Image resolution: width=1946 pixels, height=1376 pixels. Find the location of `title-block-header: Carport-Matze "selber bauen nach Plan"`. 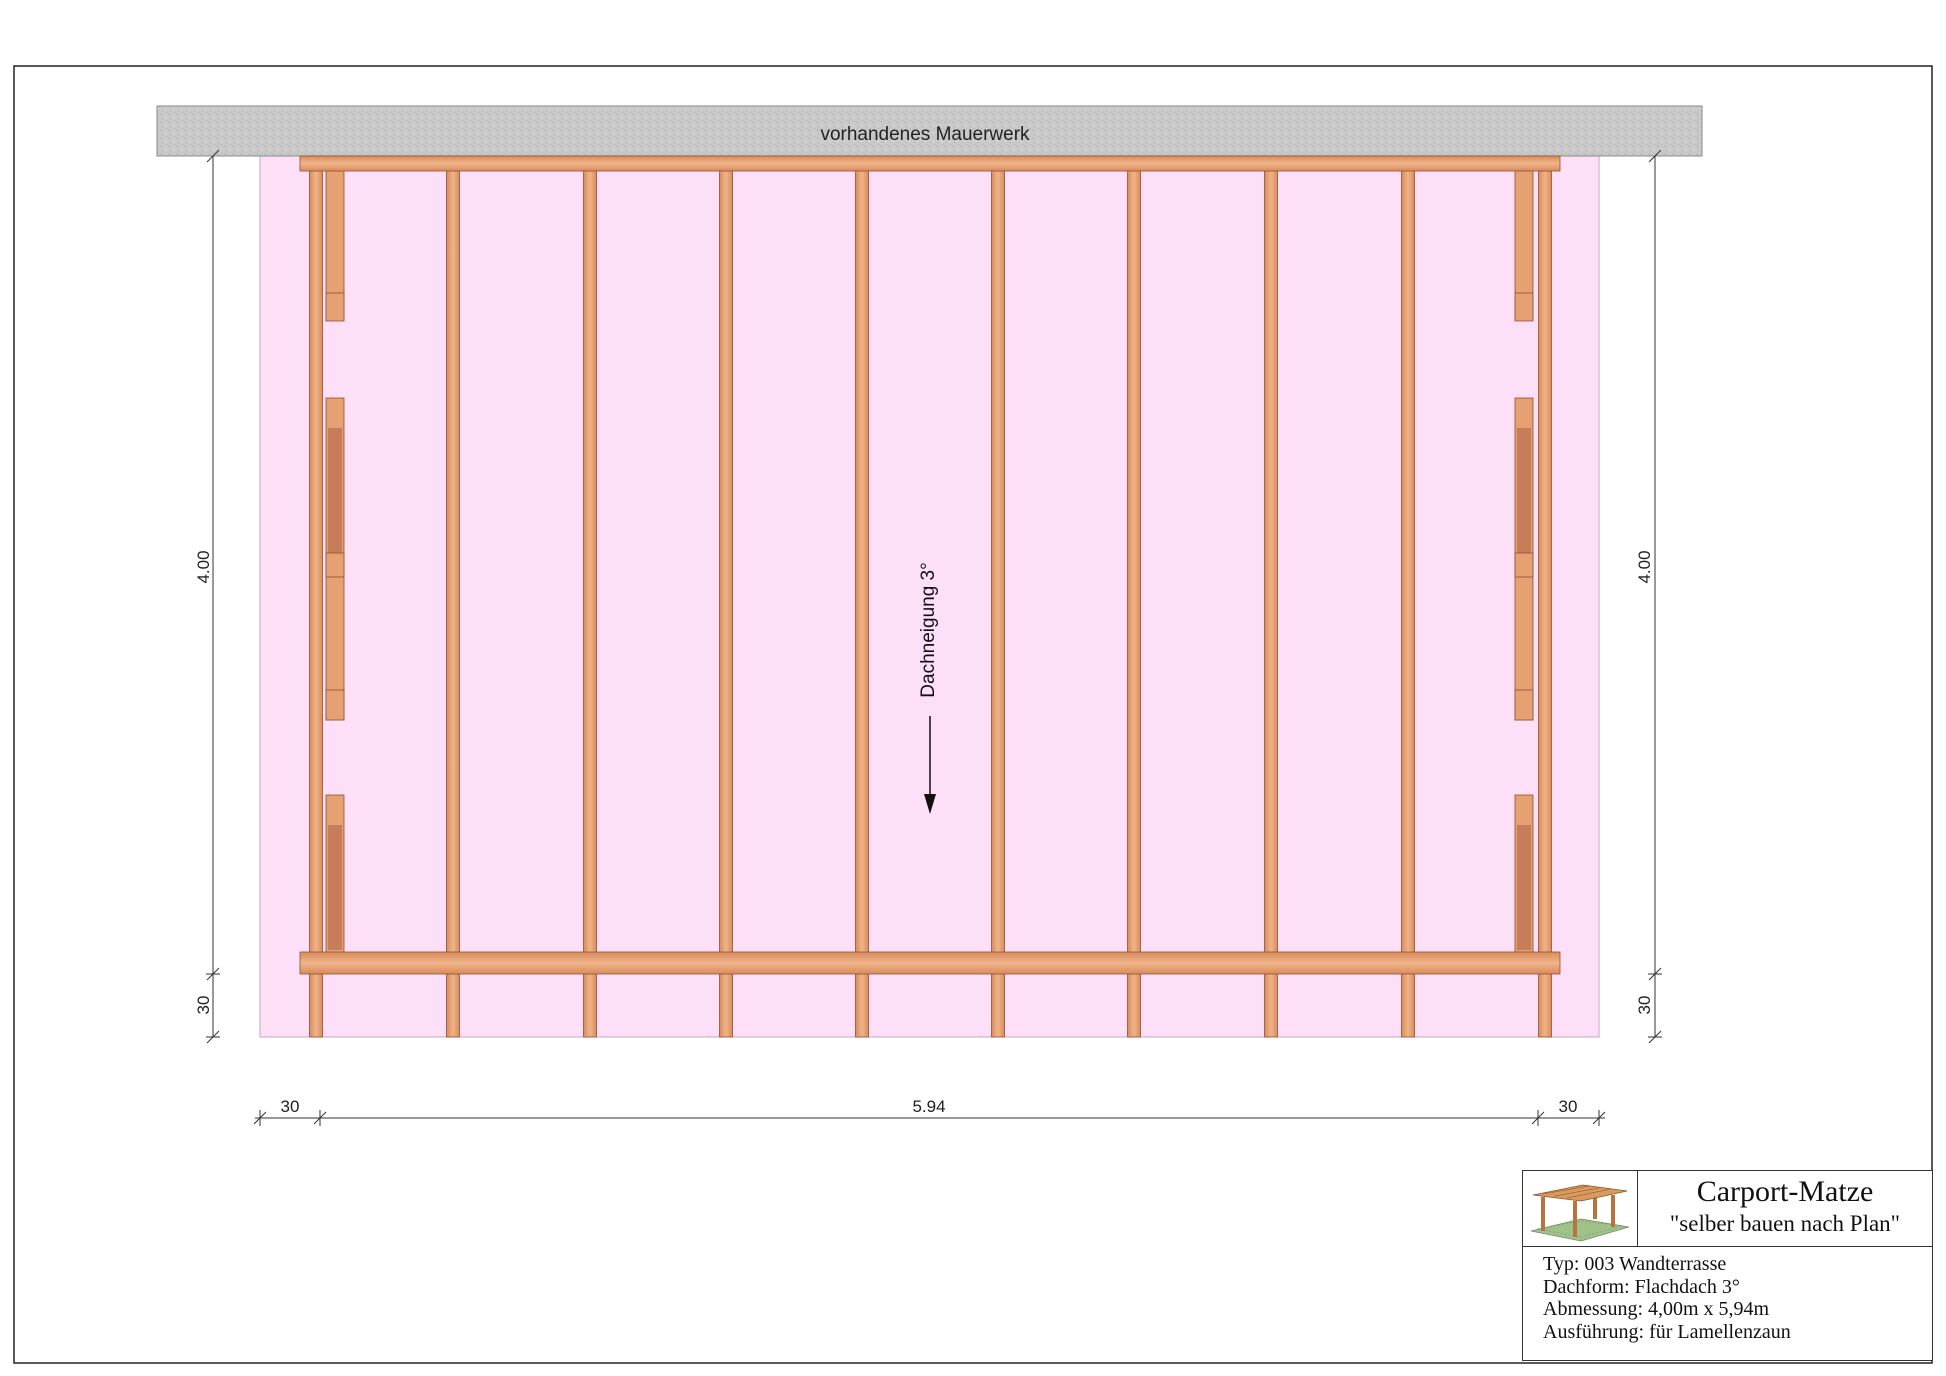

title-block-header: Carport-Matze "selber bauen nach Plan" is located at coordinates (1785, 1209).